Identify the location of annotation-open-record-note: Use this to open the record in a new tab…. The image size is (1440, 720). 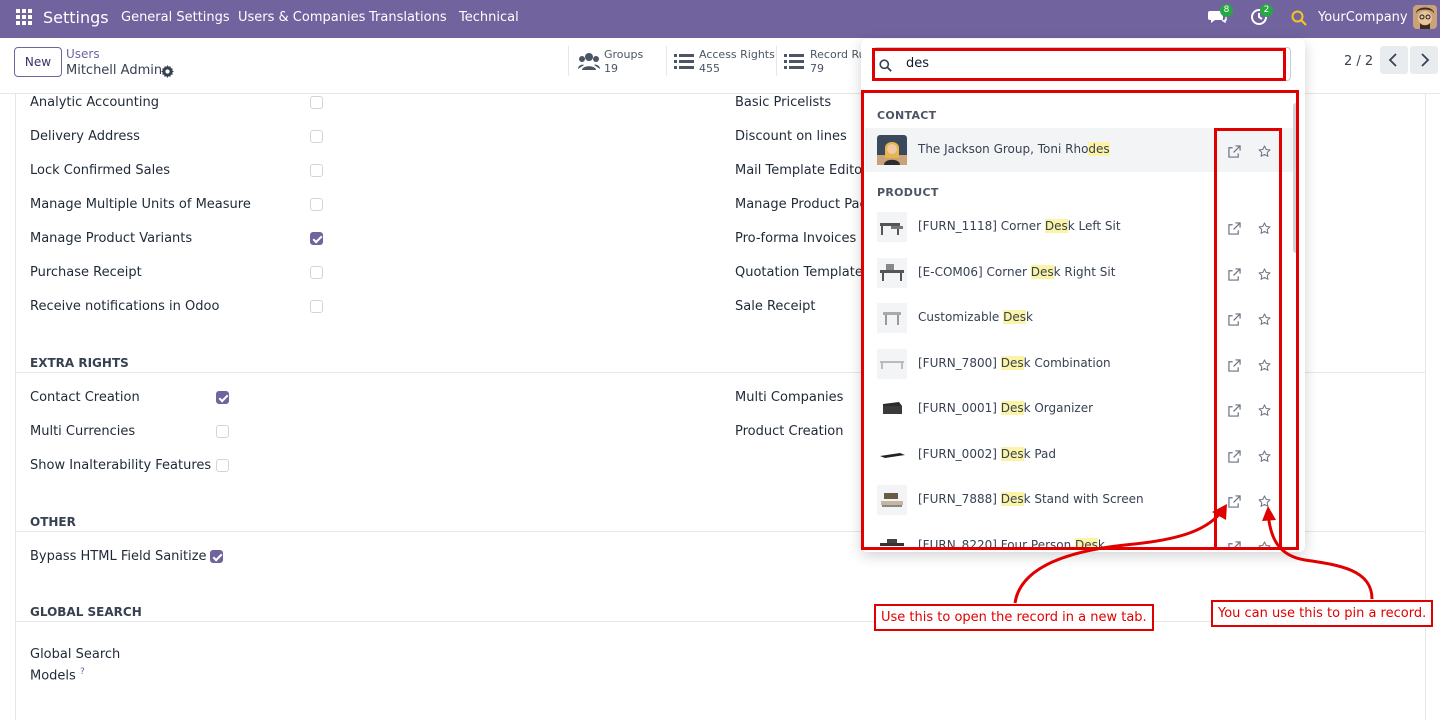
(1014, 617).